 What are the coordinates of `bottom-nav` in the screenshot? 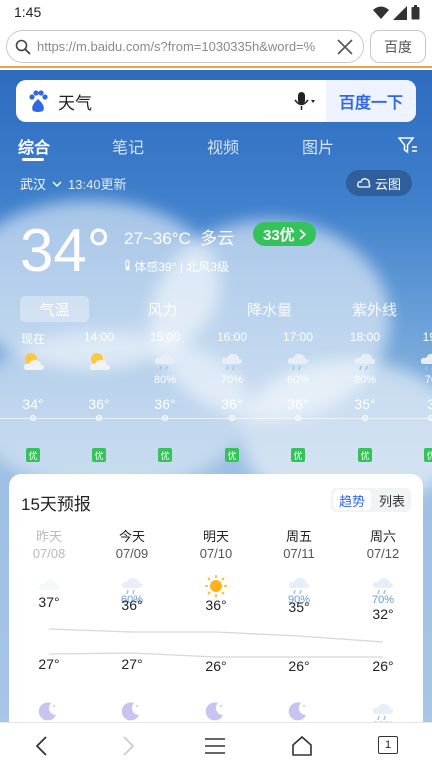 It's located at (216, 745).